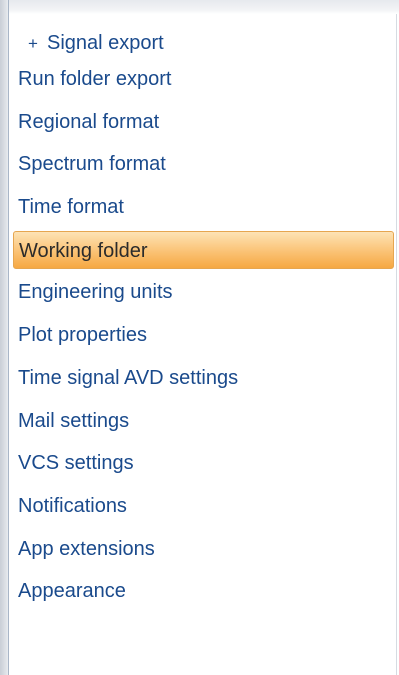 This screenshot has height=675, width=399. Describe the element at coordinates (95, 79) in the screenshot. I see `nav-item-label: Run folder export` at that location.